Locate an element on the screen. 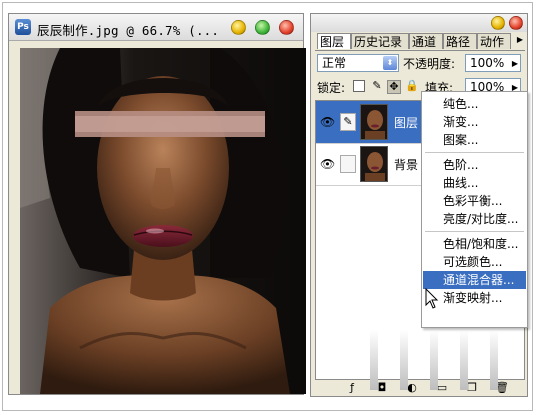 The width and height of the screenshot is (537, 415). opacity-arrow-icon: ▶ is located at coordinates (515, 64).